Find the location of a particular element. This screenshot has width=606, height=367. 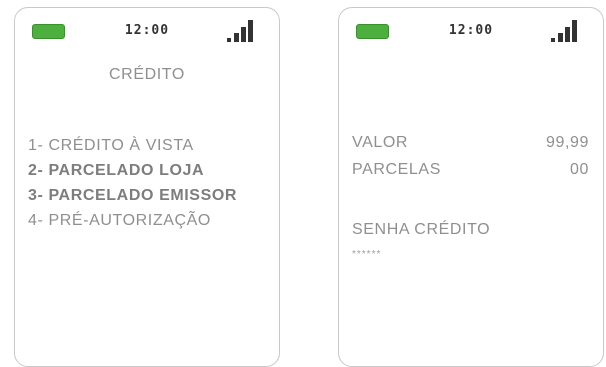

parcelas-label: PARCELAS is located at coordinates (396, 169).